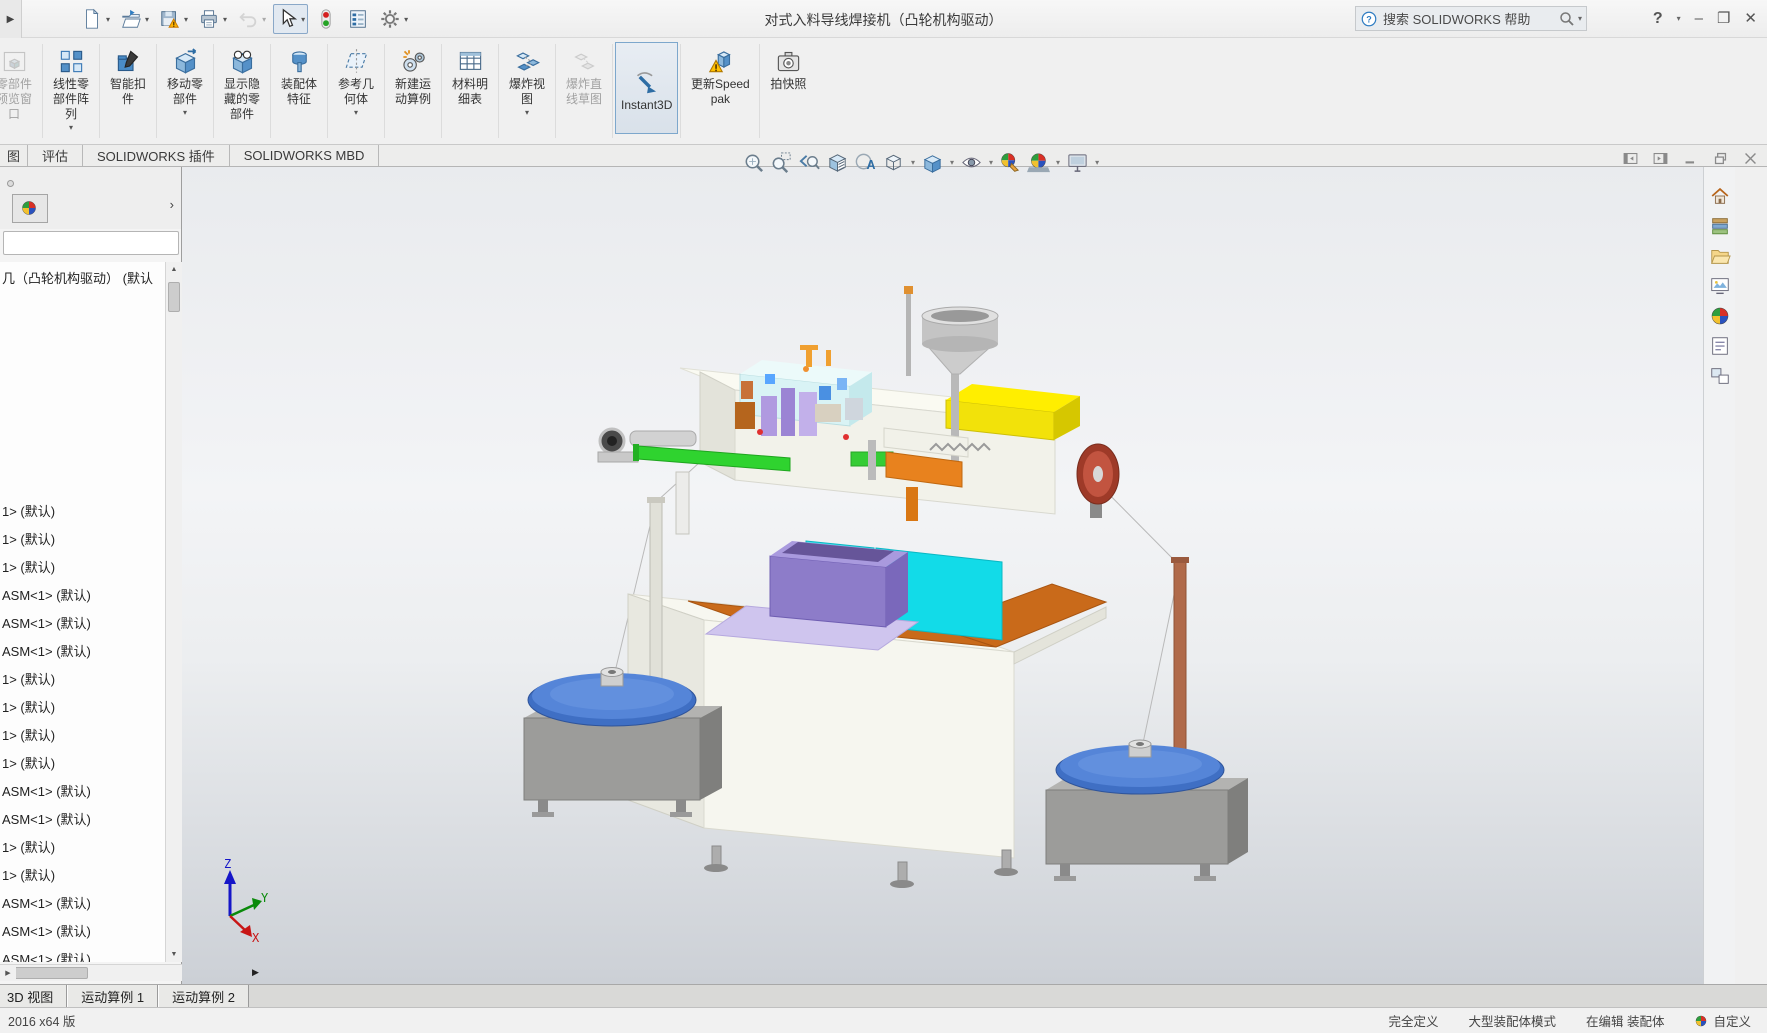  Describe the element at coordinates (971, 162) in the screenshot. I see `hide-show-items-icon` at that location.